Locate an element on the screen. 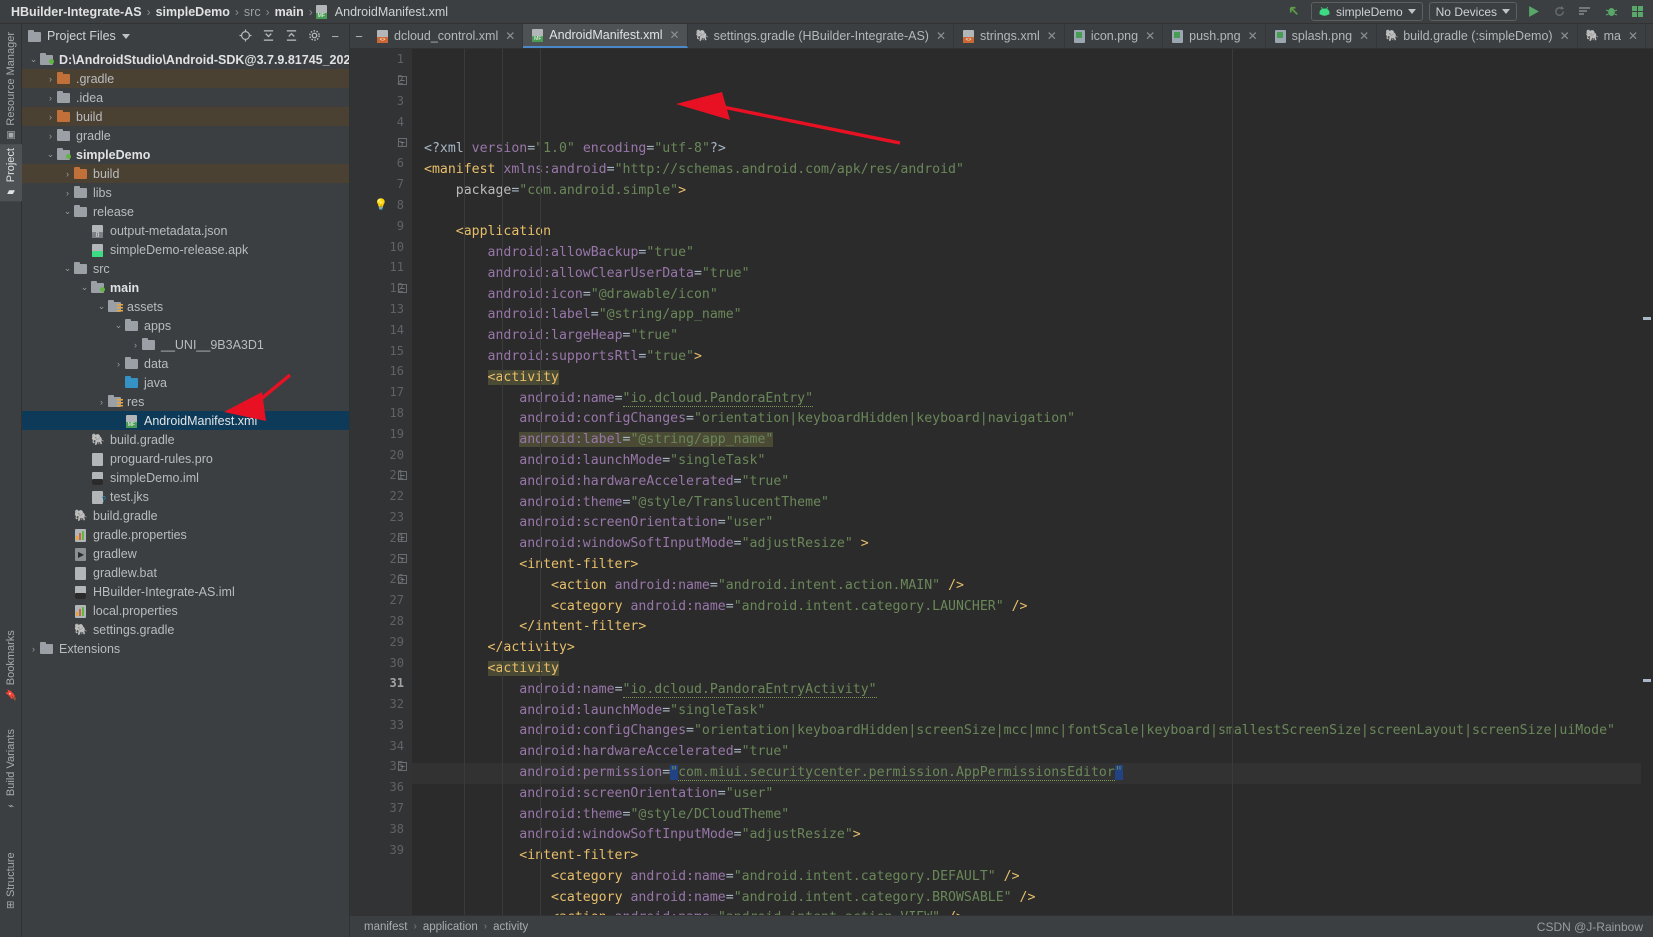  breadcrumb-item: simpleDemo is located at coordinates (193, 12).